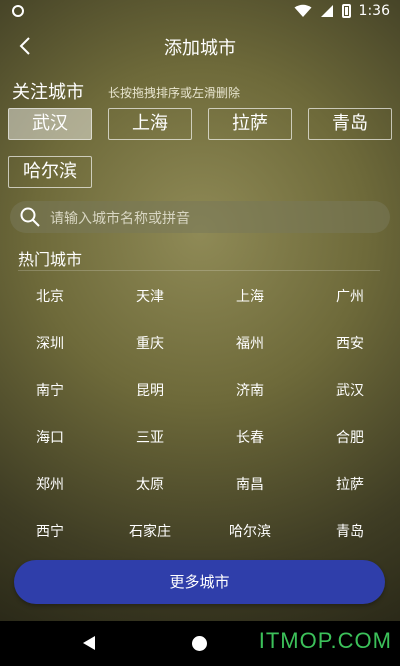 This screenshot has height=666, width=400. What do you see at coordinates (50, 124) in the screenshot?
I see `followed-city-chip: 武汉` at bounding box center [50, 124].